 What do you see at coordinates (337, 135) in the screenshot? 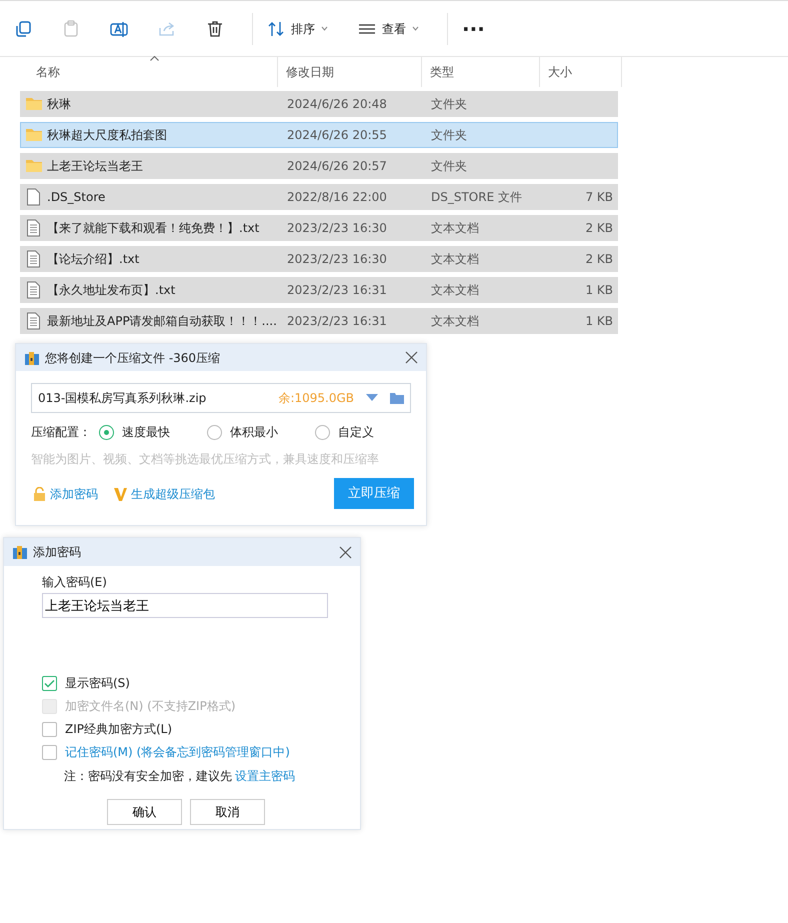
I see `date-text: 2024/6/26 20:55` at bounding box center [337, 135].